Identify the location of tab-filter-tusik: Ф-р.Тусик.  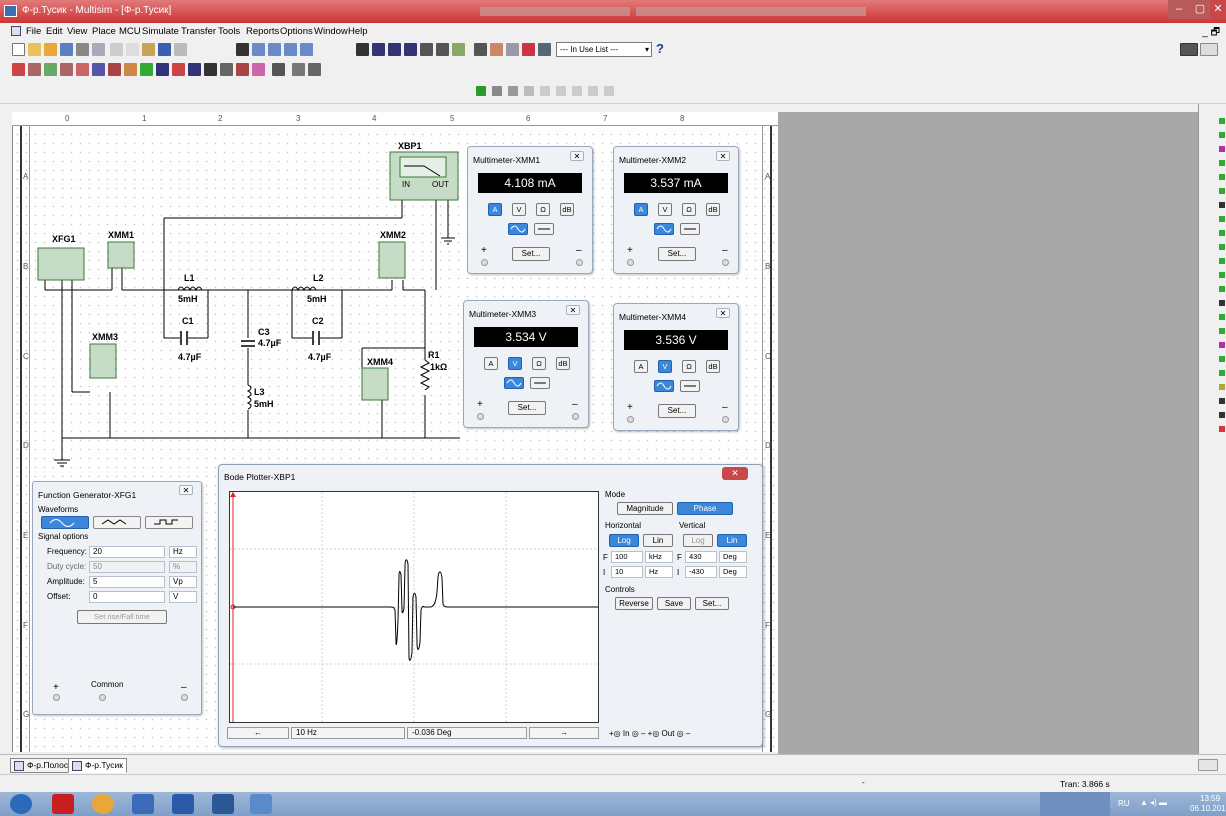
(97, 765).